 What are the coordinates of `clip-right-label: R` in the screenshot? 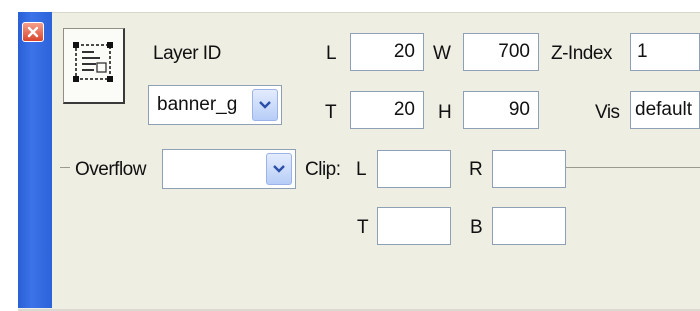 It's located at (476, 169).